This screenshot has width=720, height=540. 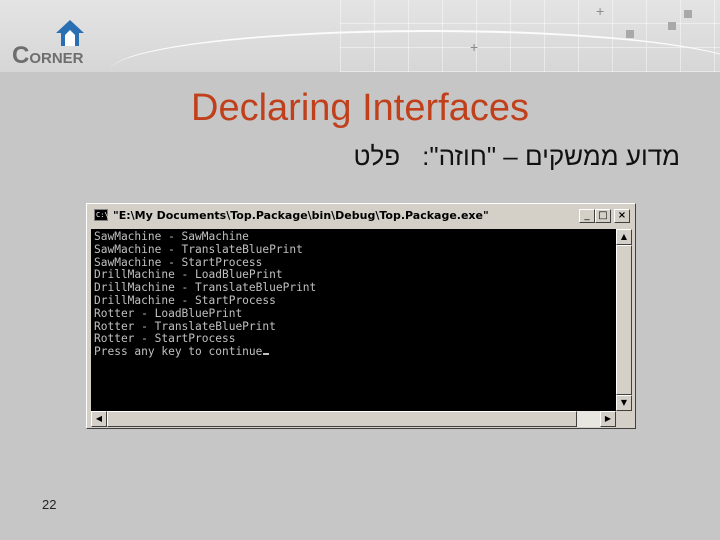 I want to click on vertical-scroll-thumb, so click(x=624, y=320).